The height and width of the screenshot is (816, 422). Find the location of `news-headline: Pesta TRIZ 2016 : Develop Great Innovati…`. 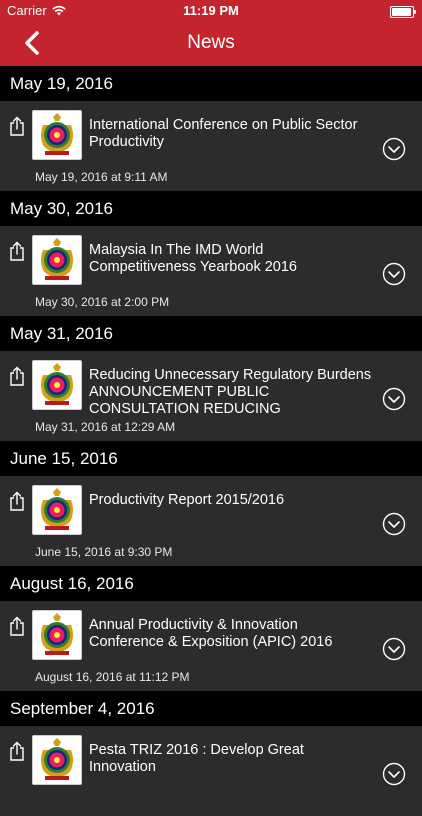

news-headline: Pesta TRIZ 2016 : Develop Great Innovati… is located at coordinates (231, 759).